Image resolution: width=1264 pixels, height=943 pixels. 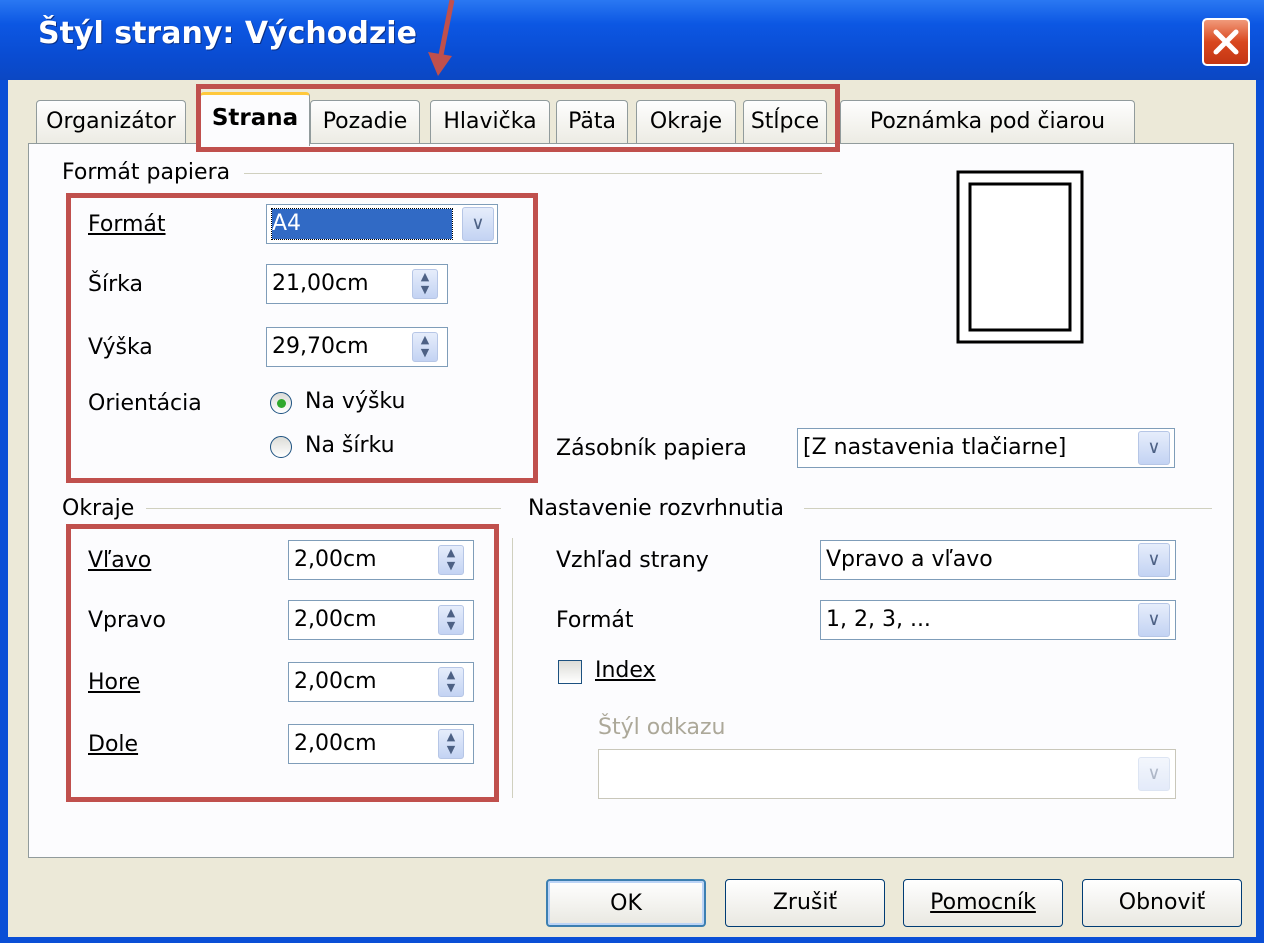 I want to click on annotation-box-tabs, so click(x=518, y=118).